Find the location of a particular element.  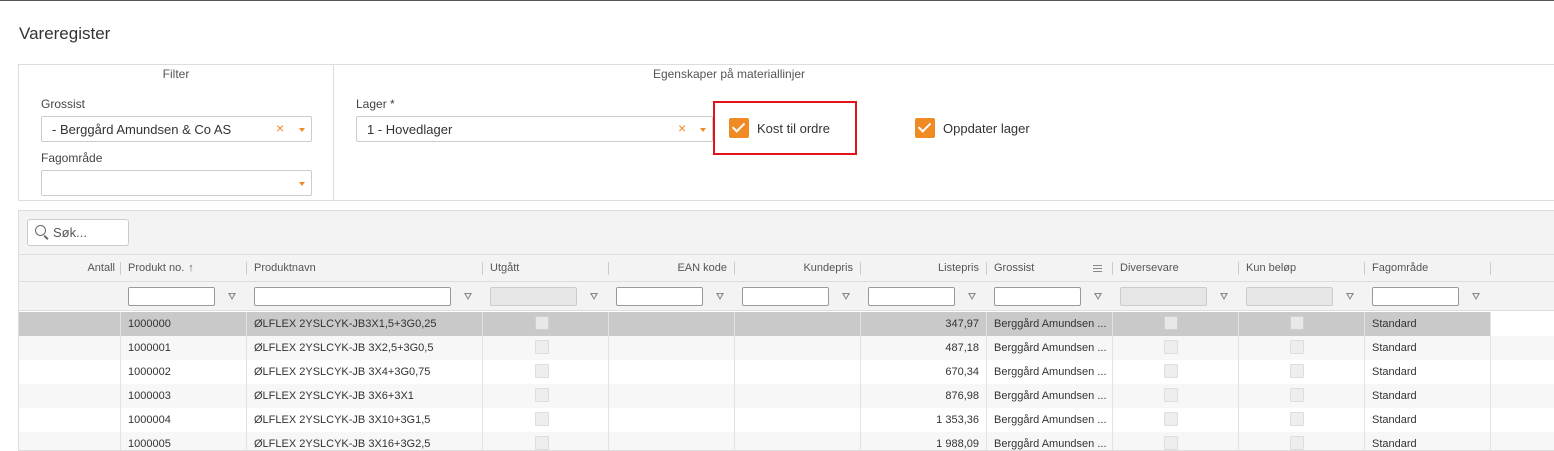

column-menu-icon is located at coordinates (1097, 268).